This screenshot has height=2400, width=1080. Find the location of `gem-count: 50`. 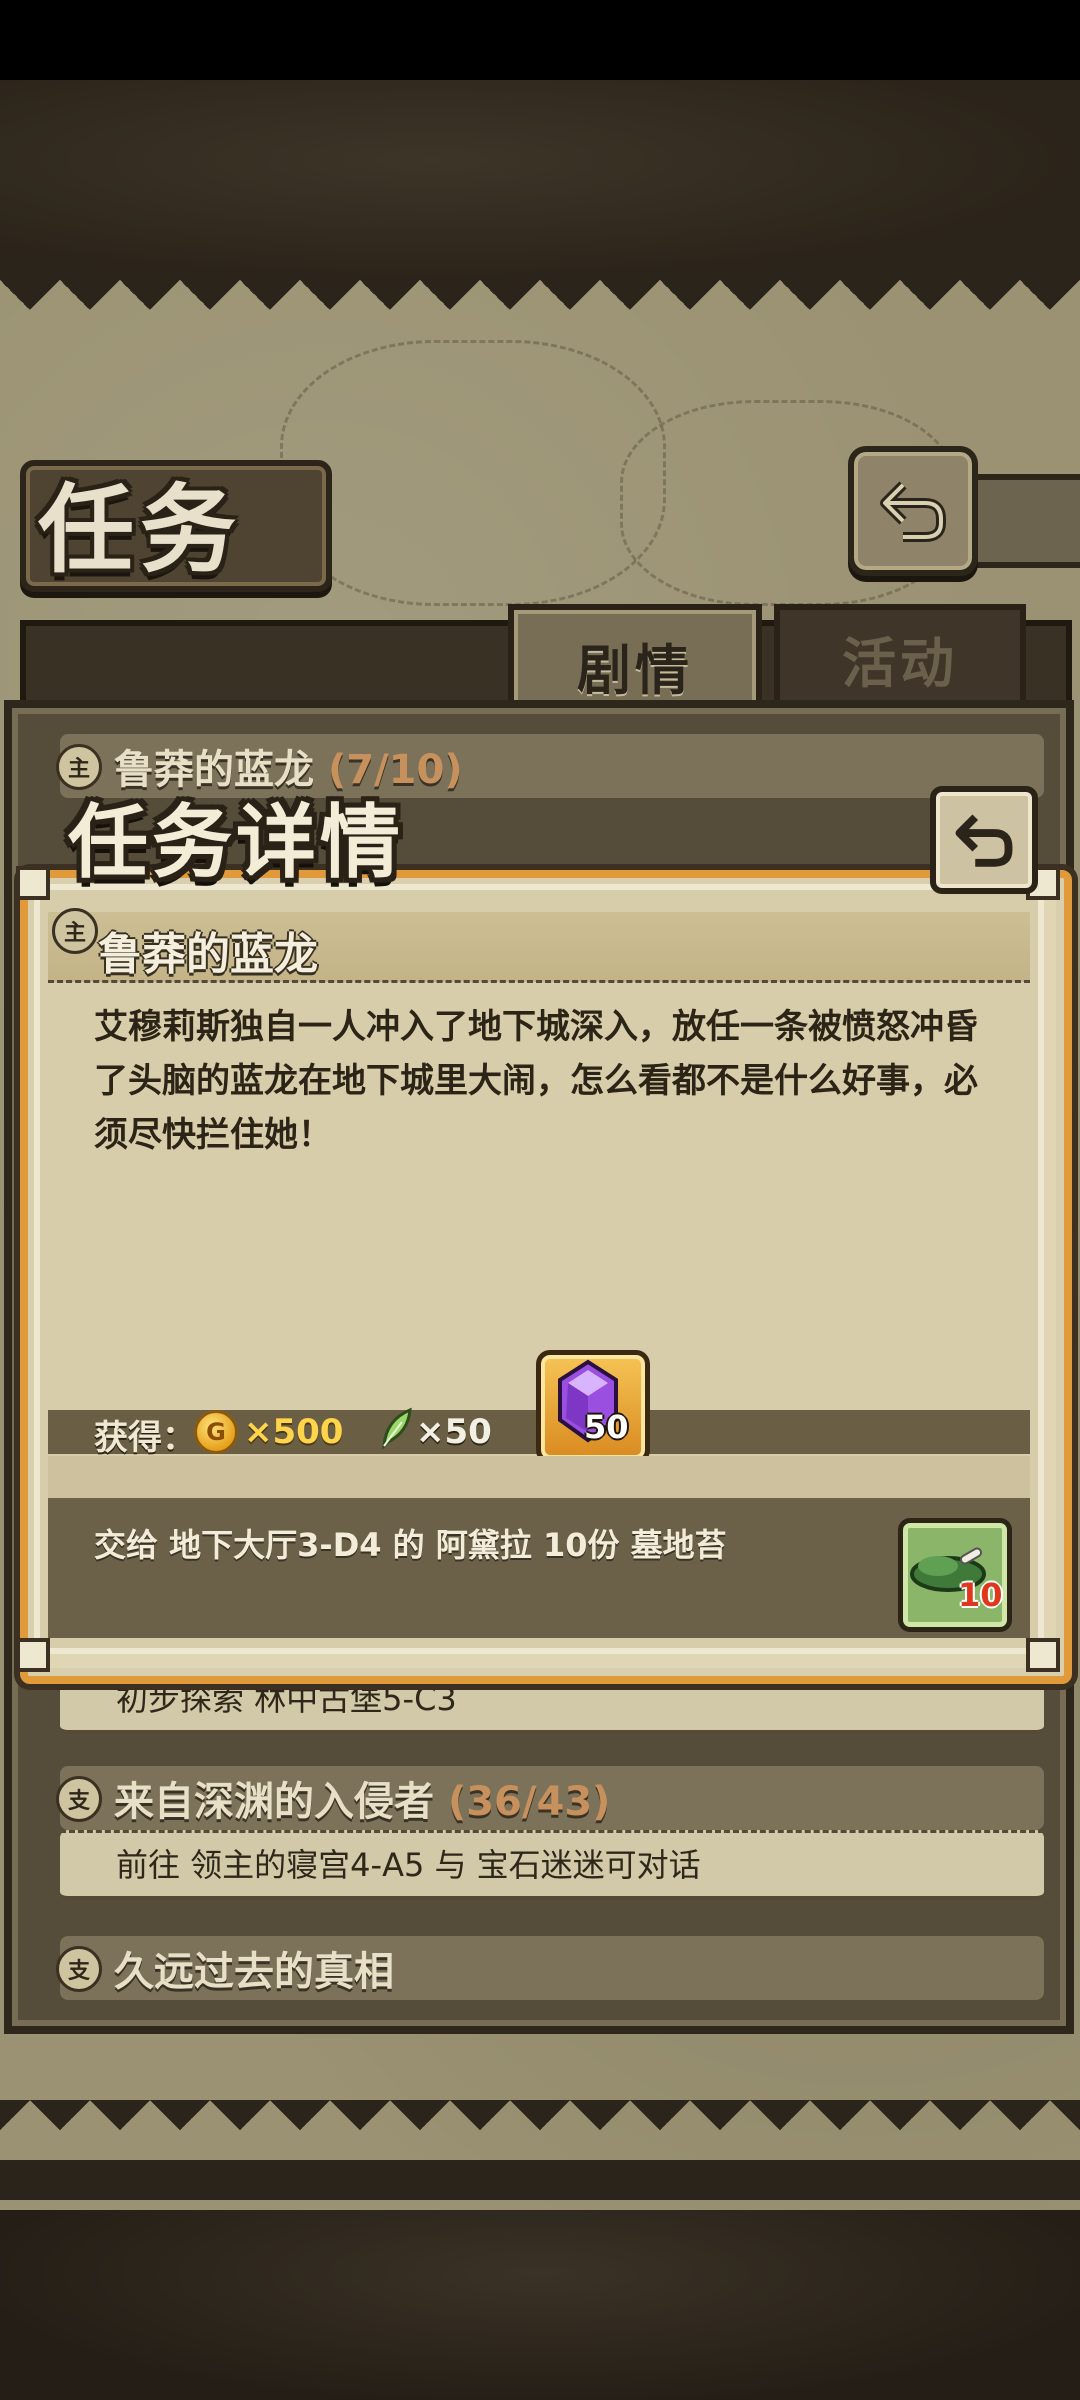

gem-count: 50 is located at coordinates (606, 1427).